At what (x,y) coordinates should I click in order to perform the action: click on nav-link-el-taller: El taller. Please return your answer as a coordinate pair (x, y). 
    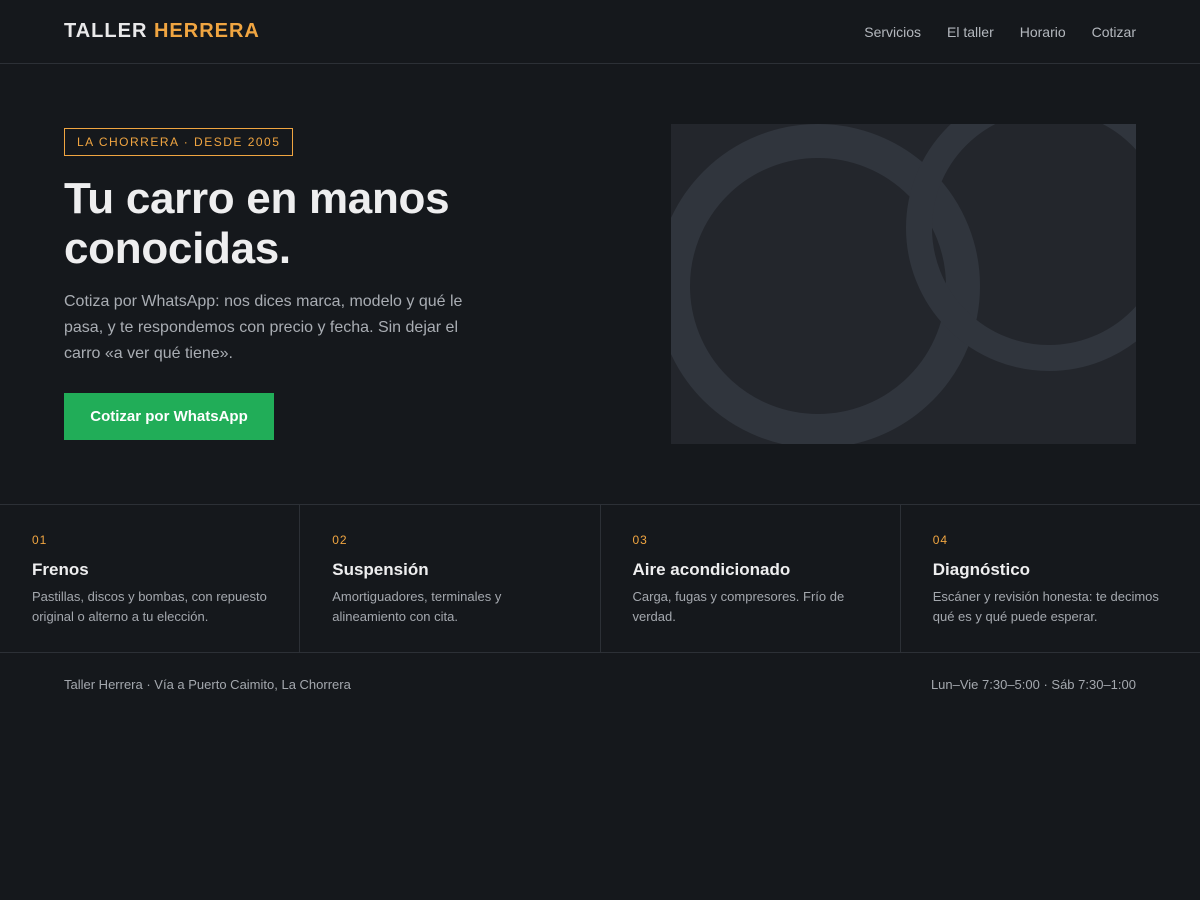
    Looking at the image, I should click on (970, 32).